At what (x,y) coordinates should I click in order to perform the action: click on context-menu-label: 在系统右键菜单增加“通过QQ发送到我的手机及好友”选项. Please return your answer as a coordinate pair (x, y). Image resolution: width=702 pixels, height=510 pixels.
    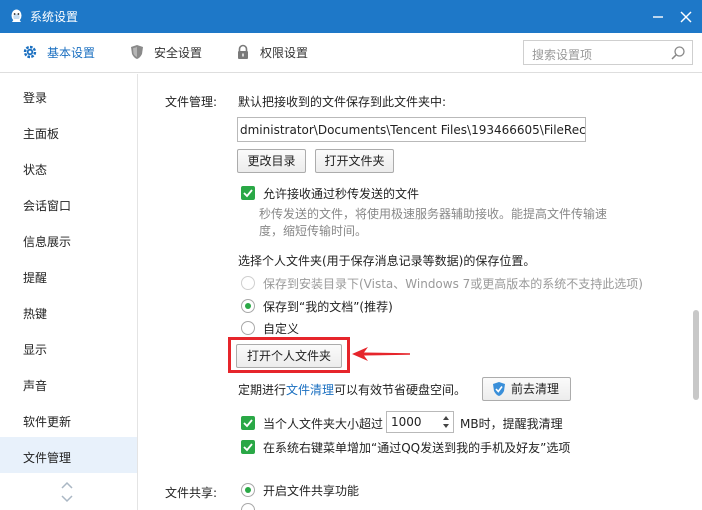
    Looking at the image, I should click on (417, 448).